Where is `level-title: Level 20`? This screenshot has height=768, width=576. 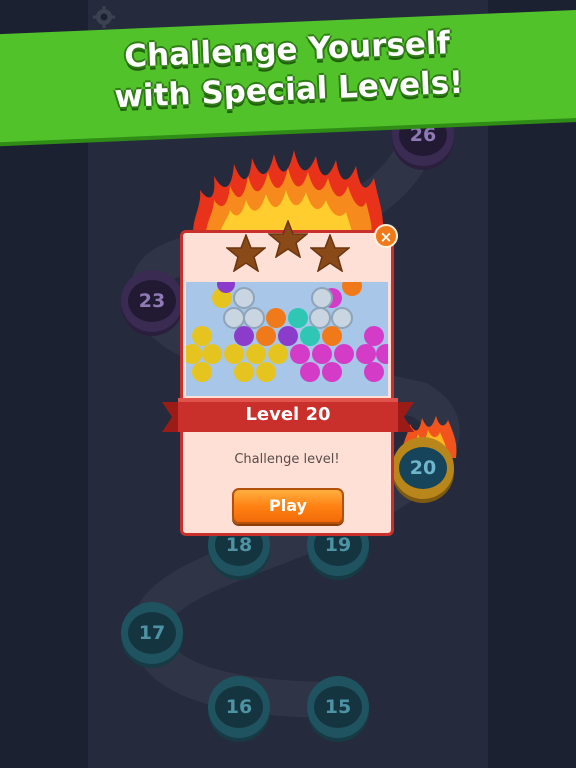 level-title: Level 20 is located at coordinates (288, 414).